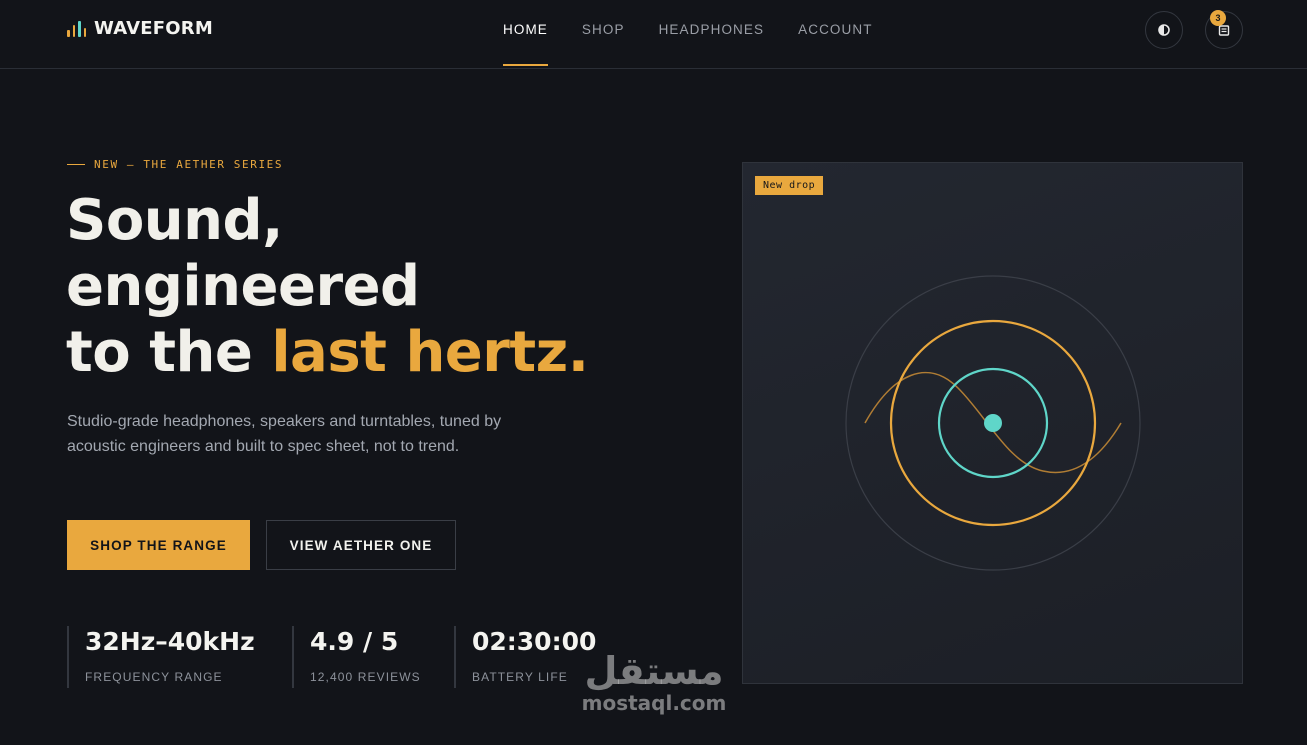 The width and height of the screenshot is (1307, 745). I want to click on waveform-logo-icon, so click(76, 28).